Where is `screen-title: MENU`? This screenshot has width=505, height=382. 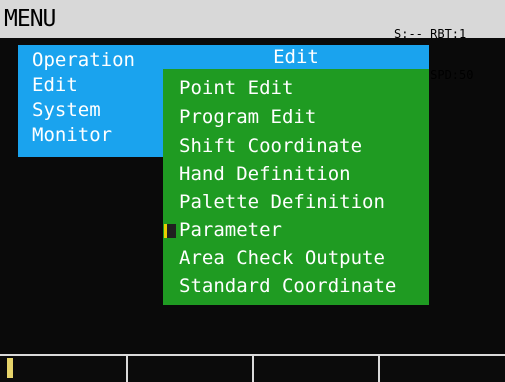 screen-title: MENU is located at coordinates (30, 19).